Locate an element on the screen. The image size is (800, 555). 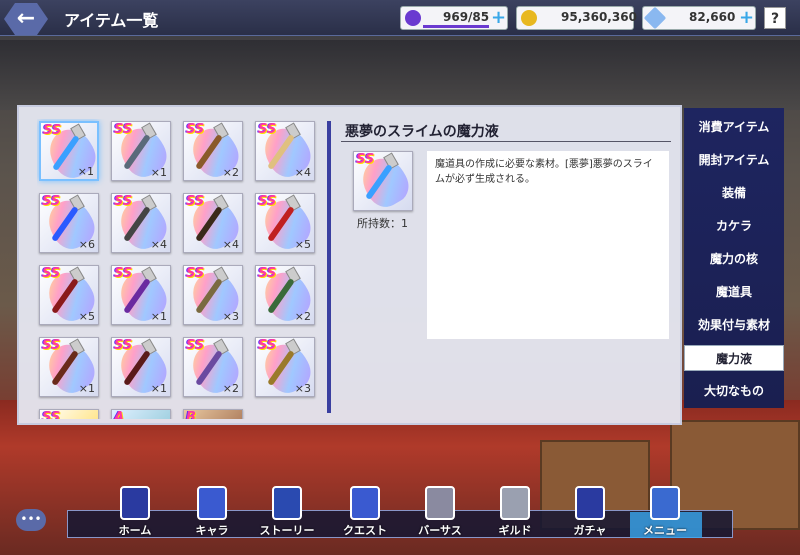
nav-label: ギルド is located at coordinates (515, 530).